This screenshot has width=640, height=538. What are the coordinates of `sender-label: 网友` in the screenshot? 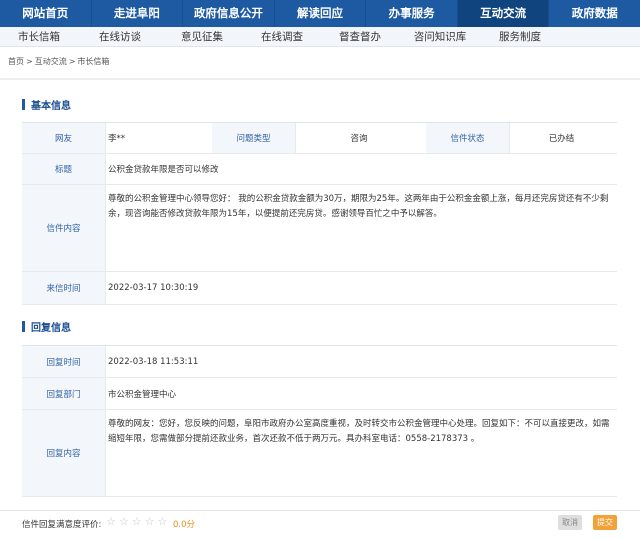 It's located at (64, 138).